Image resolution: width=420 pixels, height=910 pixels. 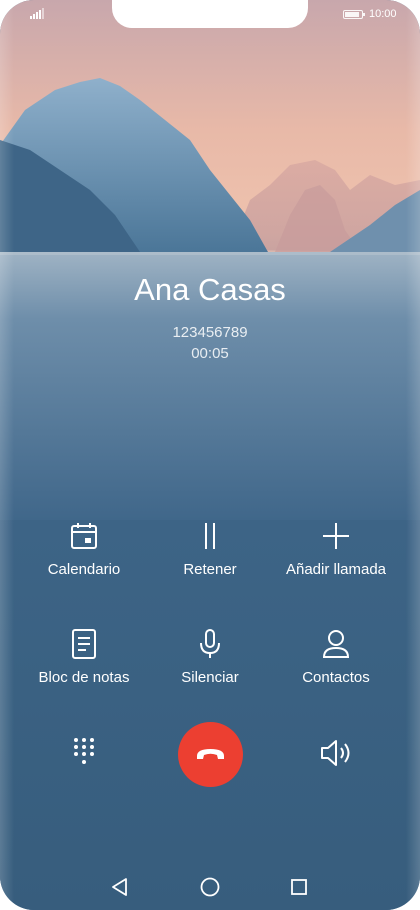 I want to click on home-icon, so click(x=210, y=887).